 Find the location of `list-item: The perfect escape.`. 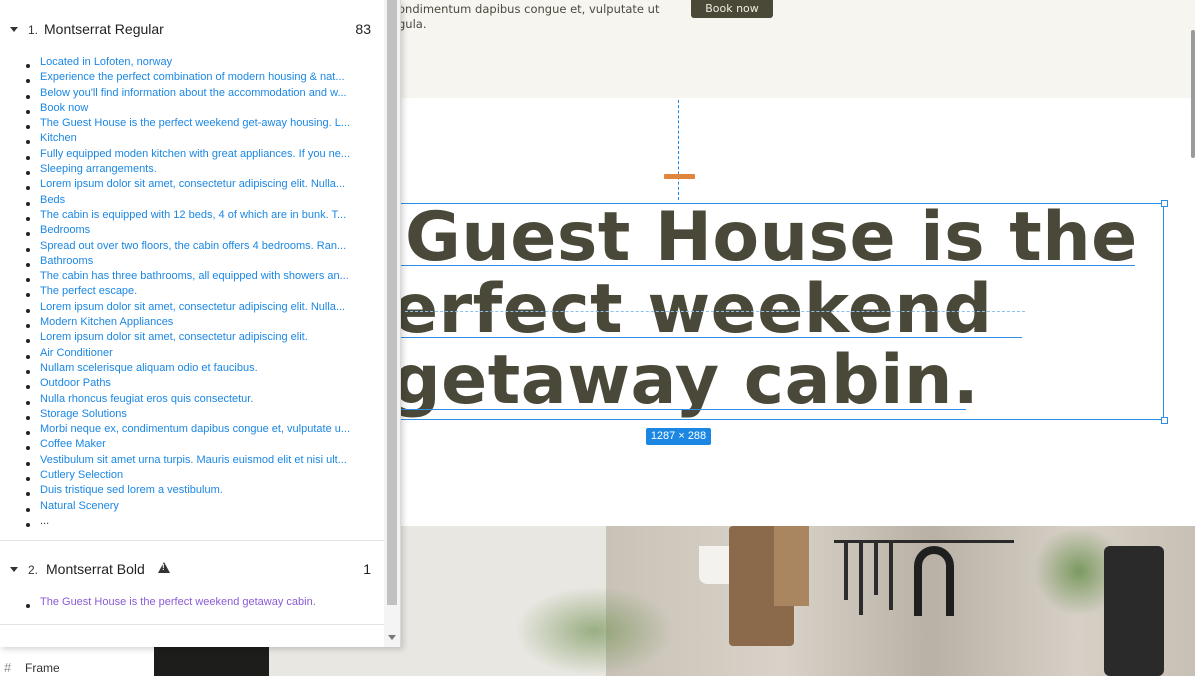

list-item: The perfect escape. is located at coordinates (192, 291).